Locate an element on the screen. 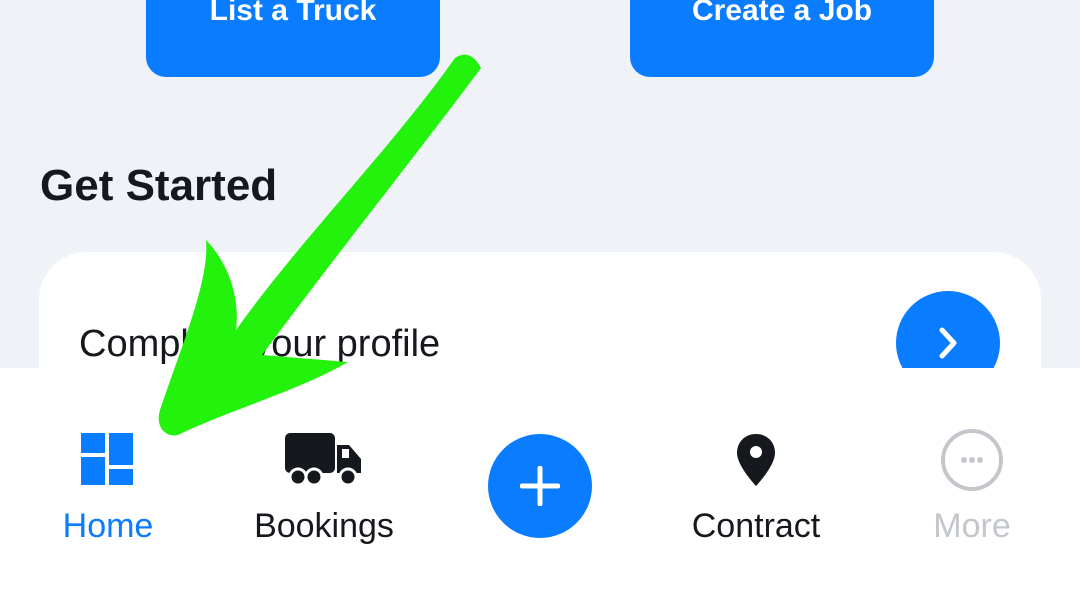 The width and height of the screenshot is (1080, 600). dashboard-icon is located at coordinates (107, 459).